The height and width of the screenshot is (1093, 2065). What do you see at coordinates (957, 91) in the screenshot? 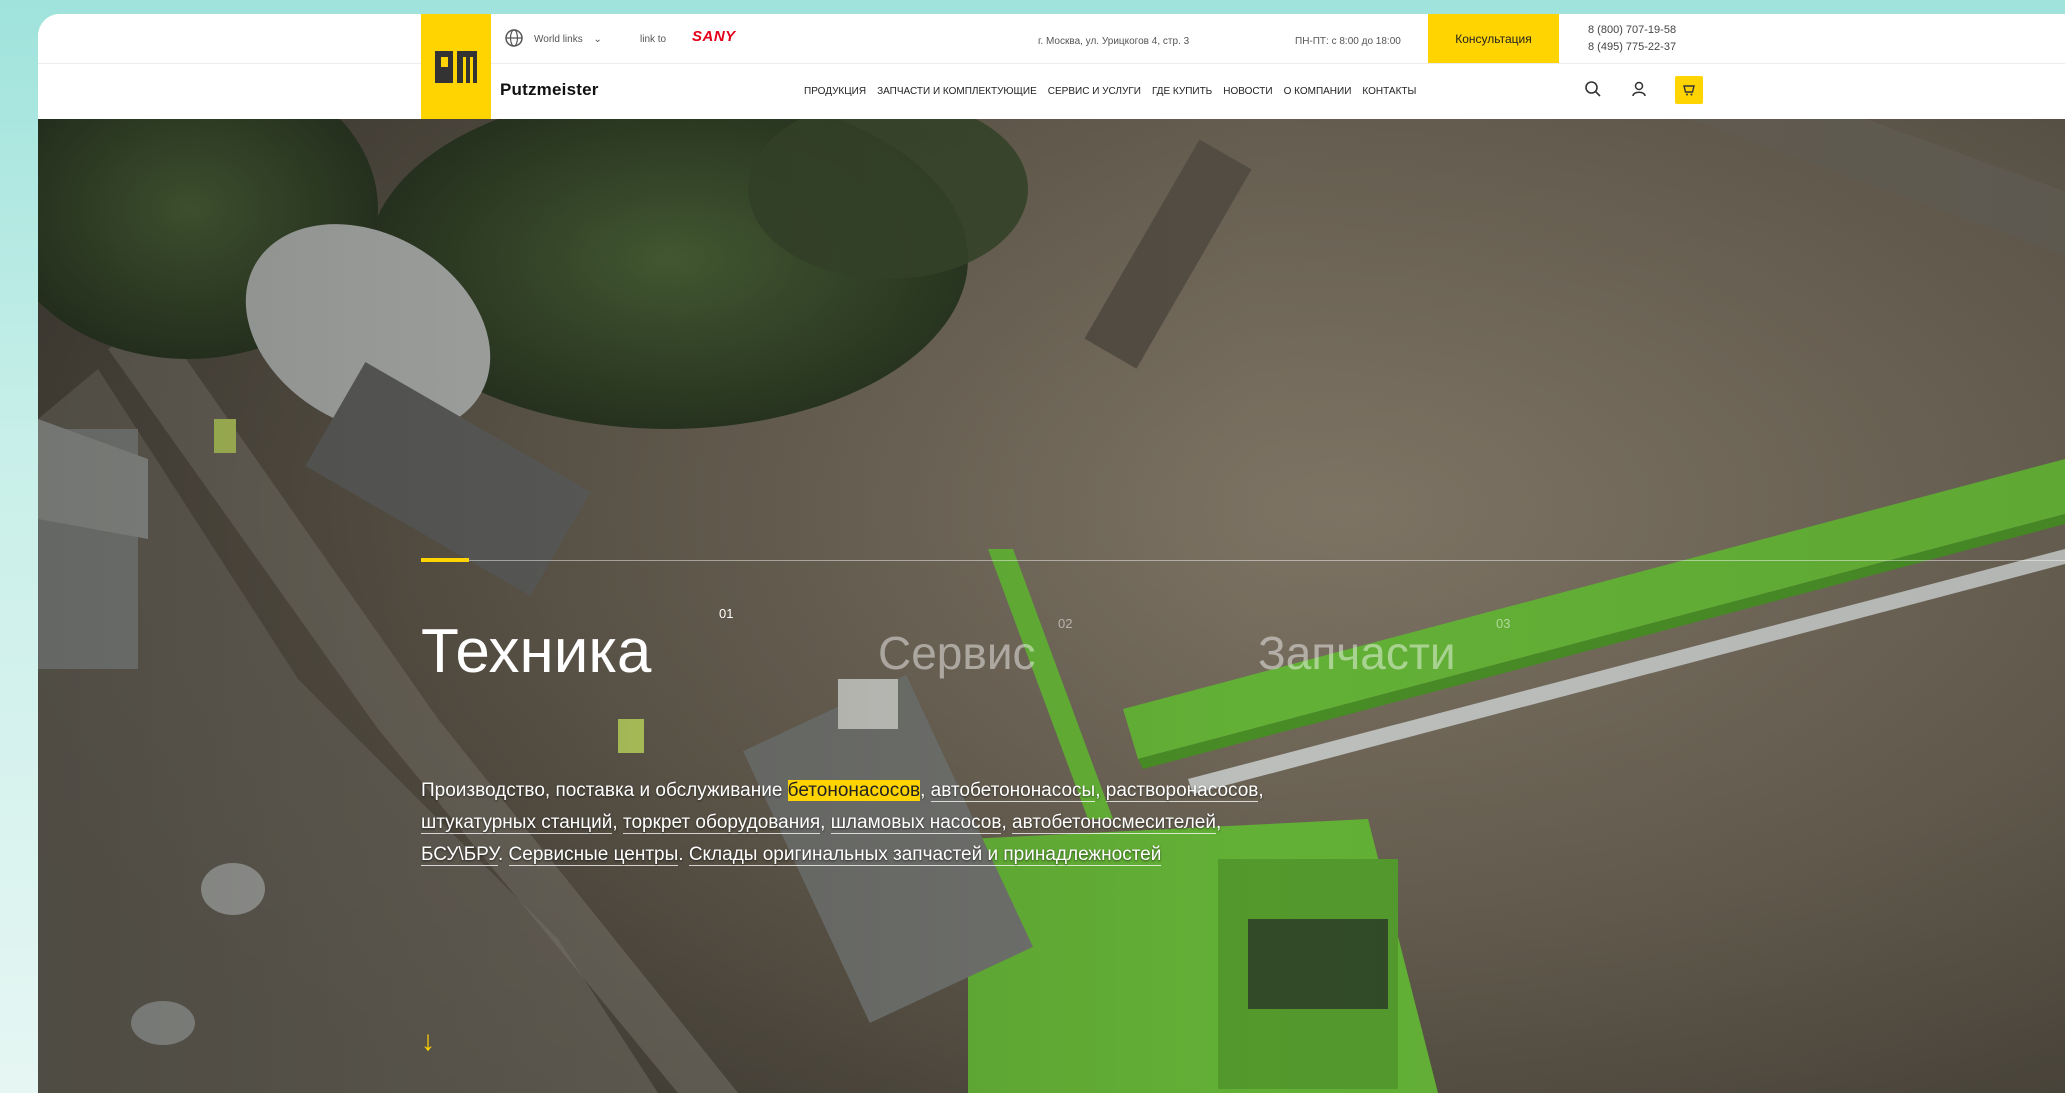
I see `nav-parts: Запчасти и комплектующие` at bounding box center [957, 91].